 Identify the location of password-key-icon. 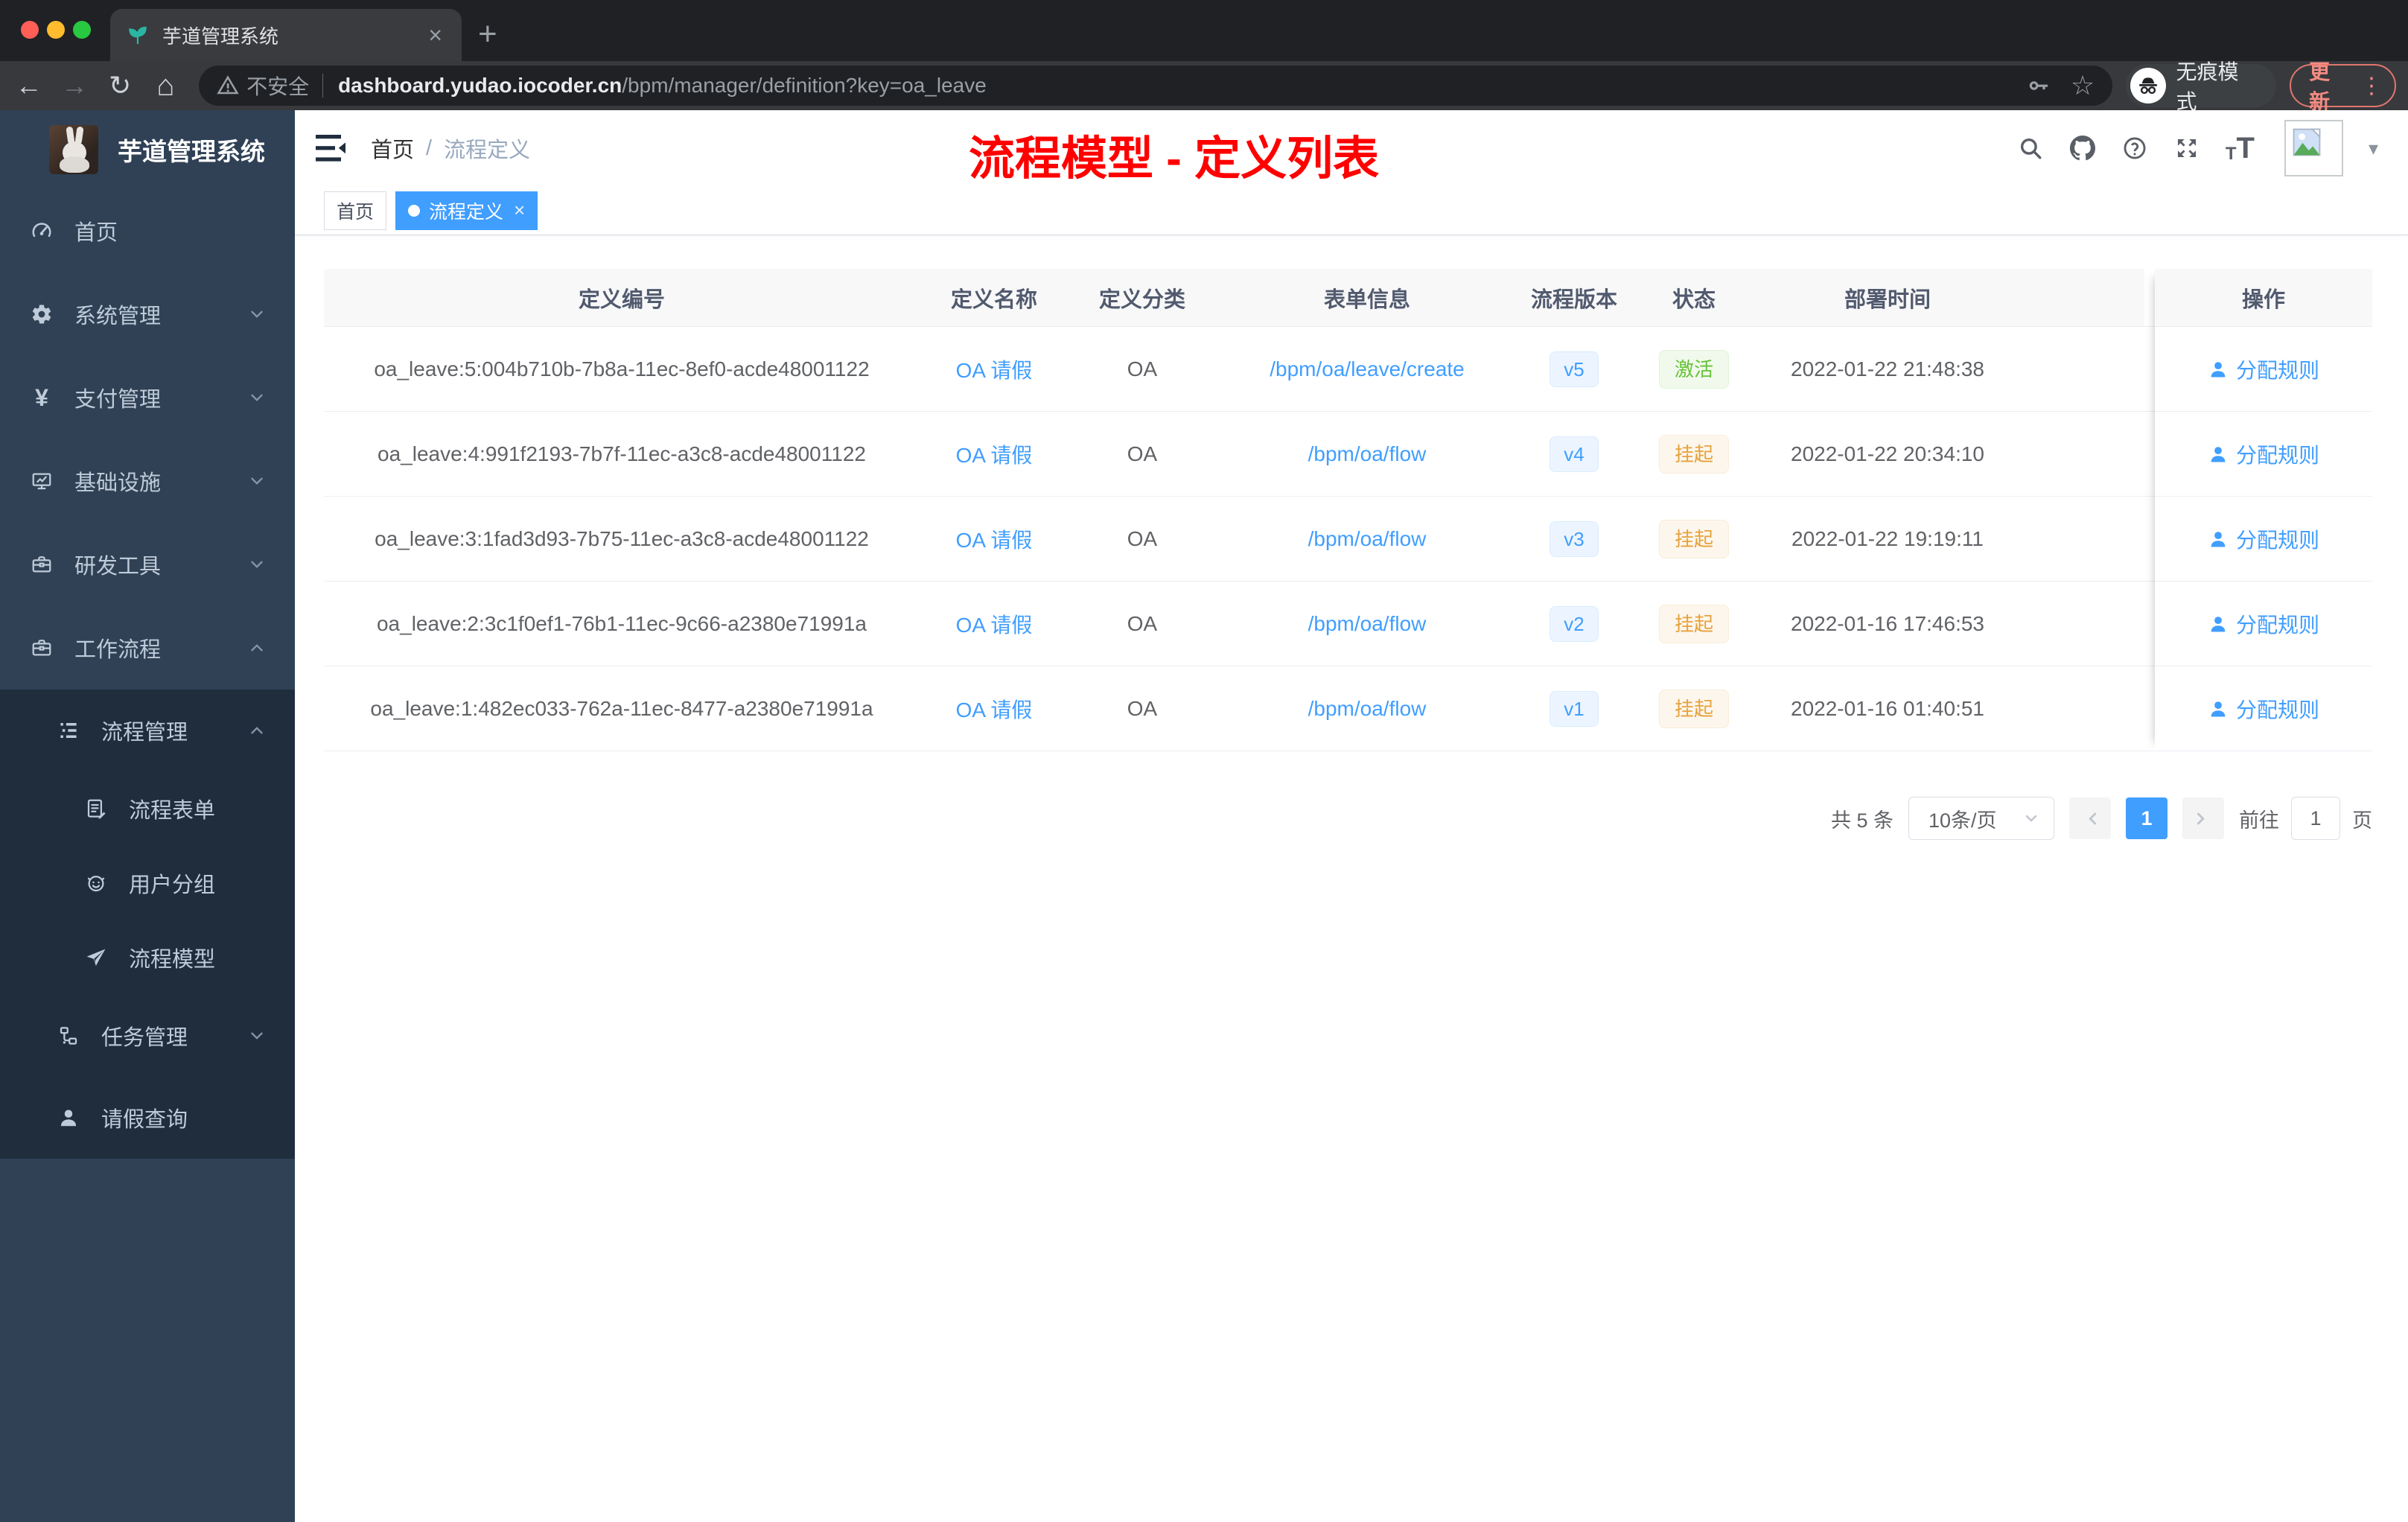
(2038, 85).